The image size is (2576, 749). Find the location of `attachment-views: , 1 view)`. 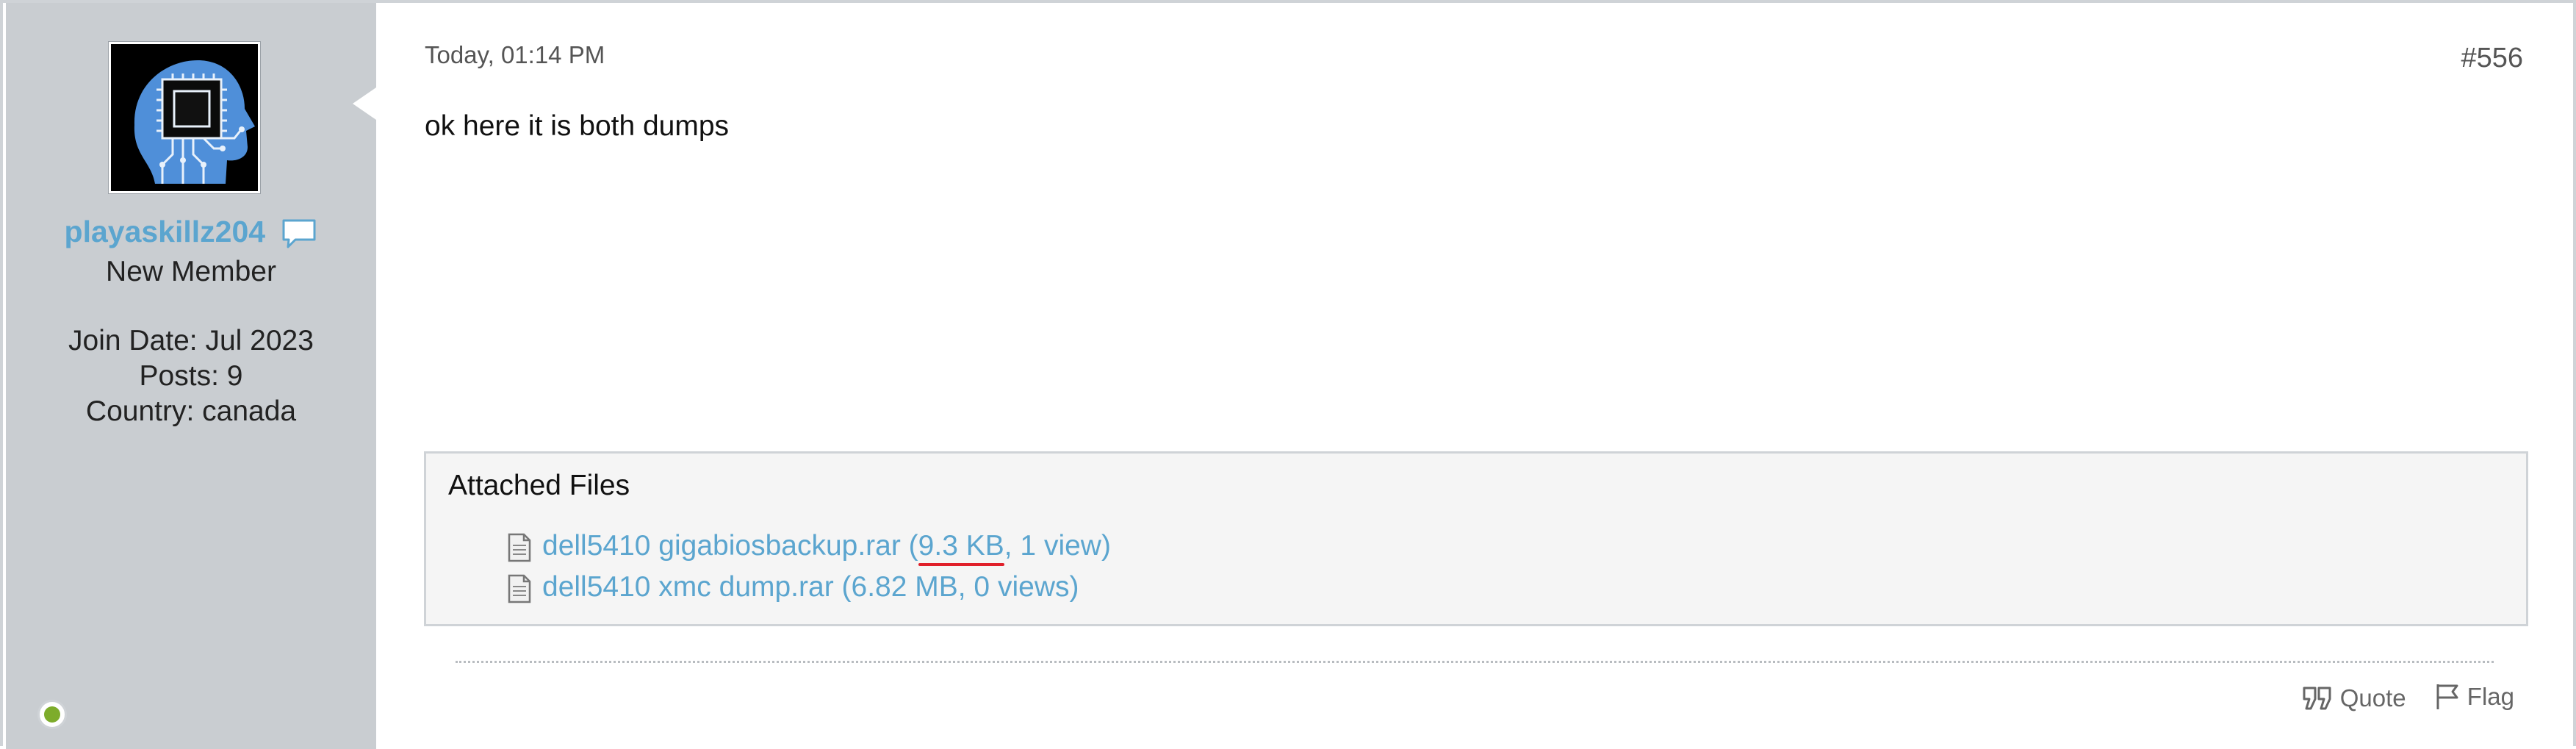

attachment-views: , 1 view) is located at coordinates (1057, 546).